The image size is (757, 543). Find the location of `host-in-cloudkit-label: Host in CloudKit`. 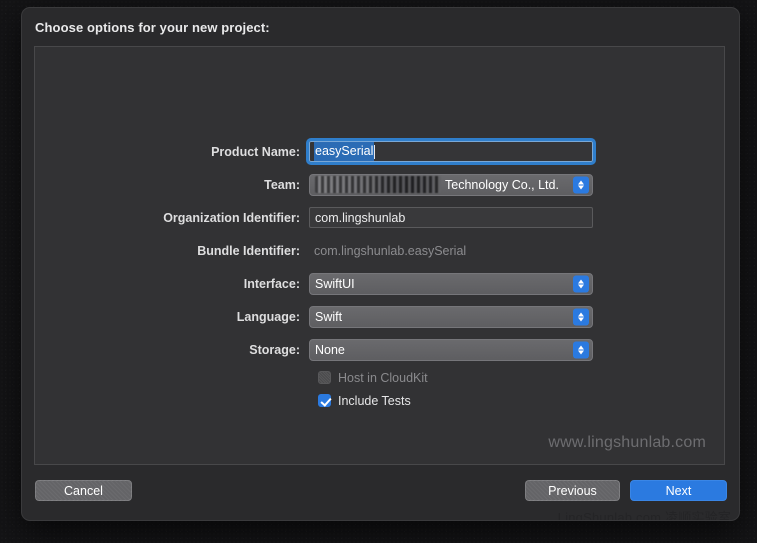

host-in-cloudkit-label: Host in CloudKit is located at coordinates (383, 377).